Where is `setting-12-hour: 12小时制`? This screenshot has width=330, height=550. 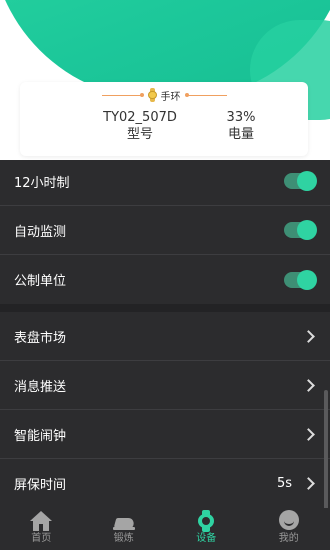
setting-12-hour: 12小时制 is located at coordinates (165, 181).